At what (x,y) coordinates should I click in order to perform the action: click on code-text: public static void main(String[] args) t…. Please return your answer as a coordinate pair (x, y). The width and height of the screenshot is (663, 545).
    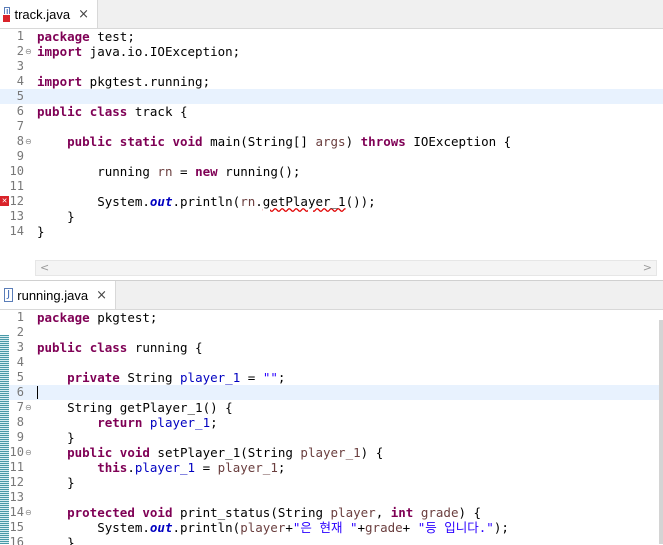
    Looking at the image, I should click on (289, 141).